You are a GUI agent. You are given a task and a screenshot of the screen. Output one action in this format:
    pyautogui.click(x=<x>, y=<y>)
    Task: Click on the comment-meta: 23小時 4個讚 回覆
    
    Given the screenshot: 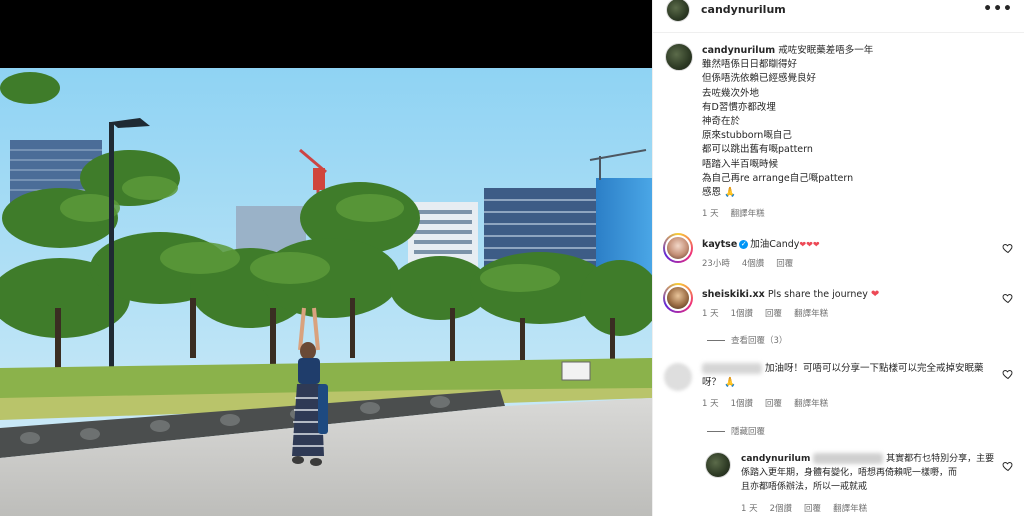 What is the action you would take?
    pyautogui.click(x=747, y=263)
    